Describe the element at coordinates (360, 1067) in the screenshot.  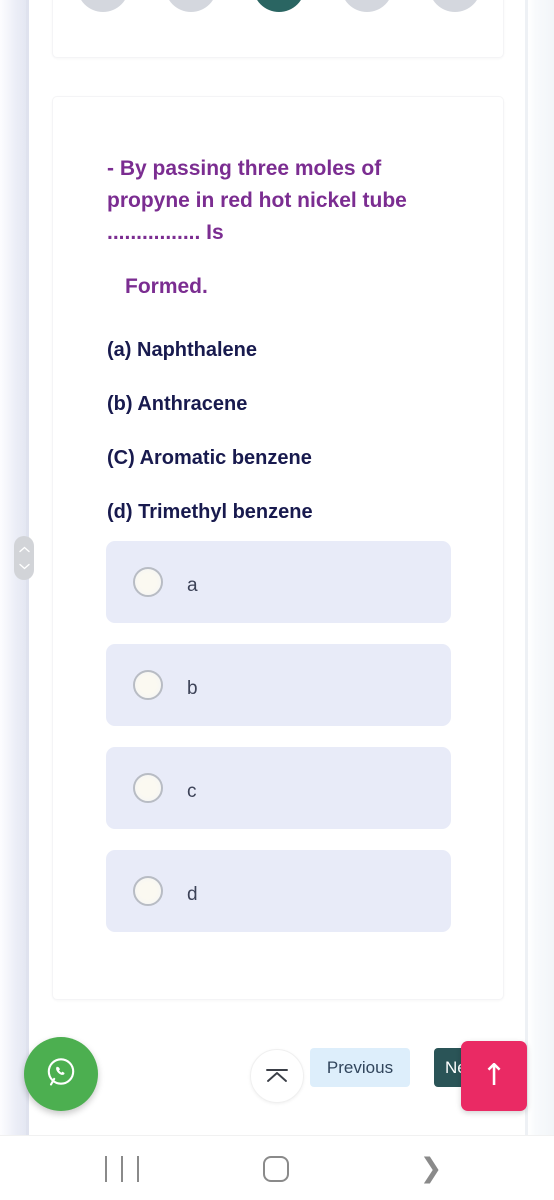
I see `previous-button: Previous` at that location.